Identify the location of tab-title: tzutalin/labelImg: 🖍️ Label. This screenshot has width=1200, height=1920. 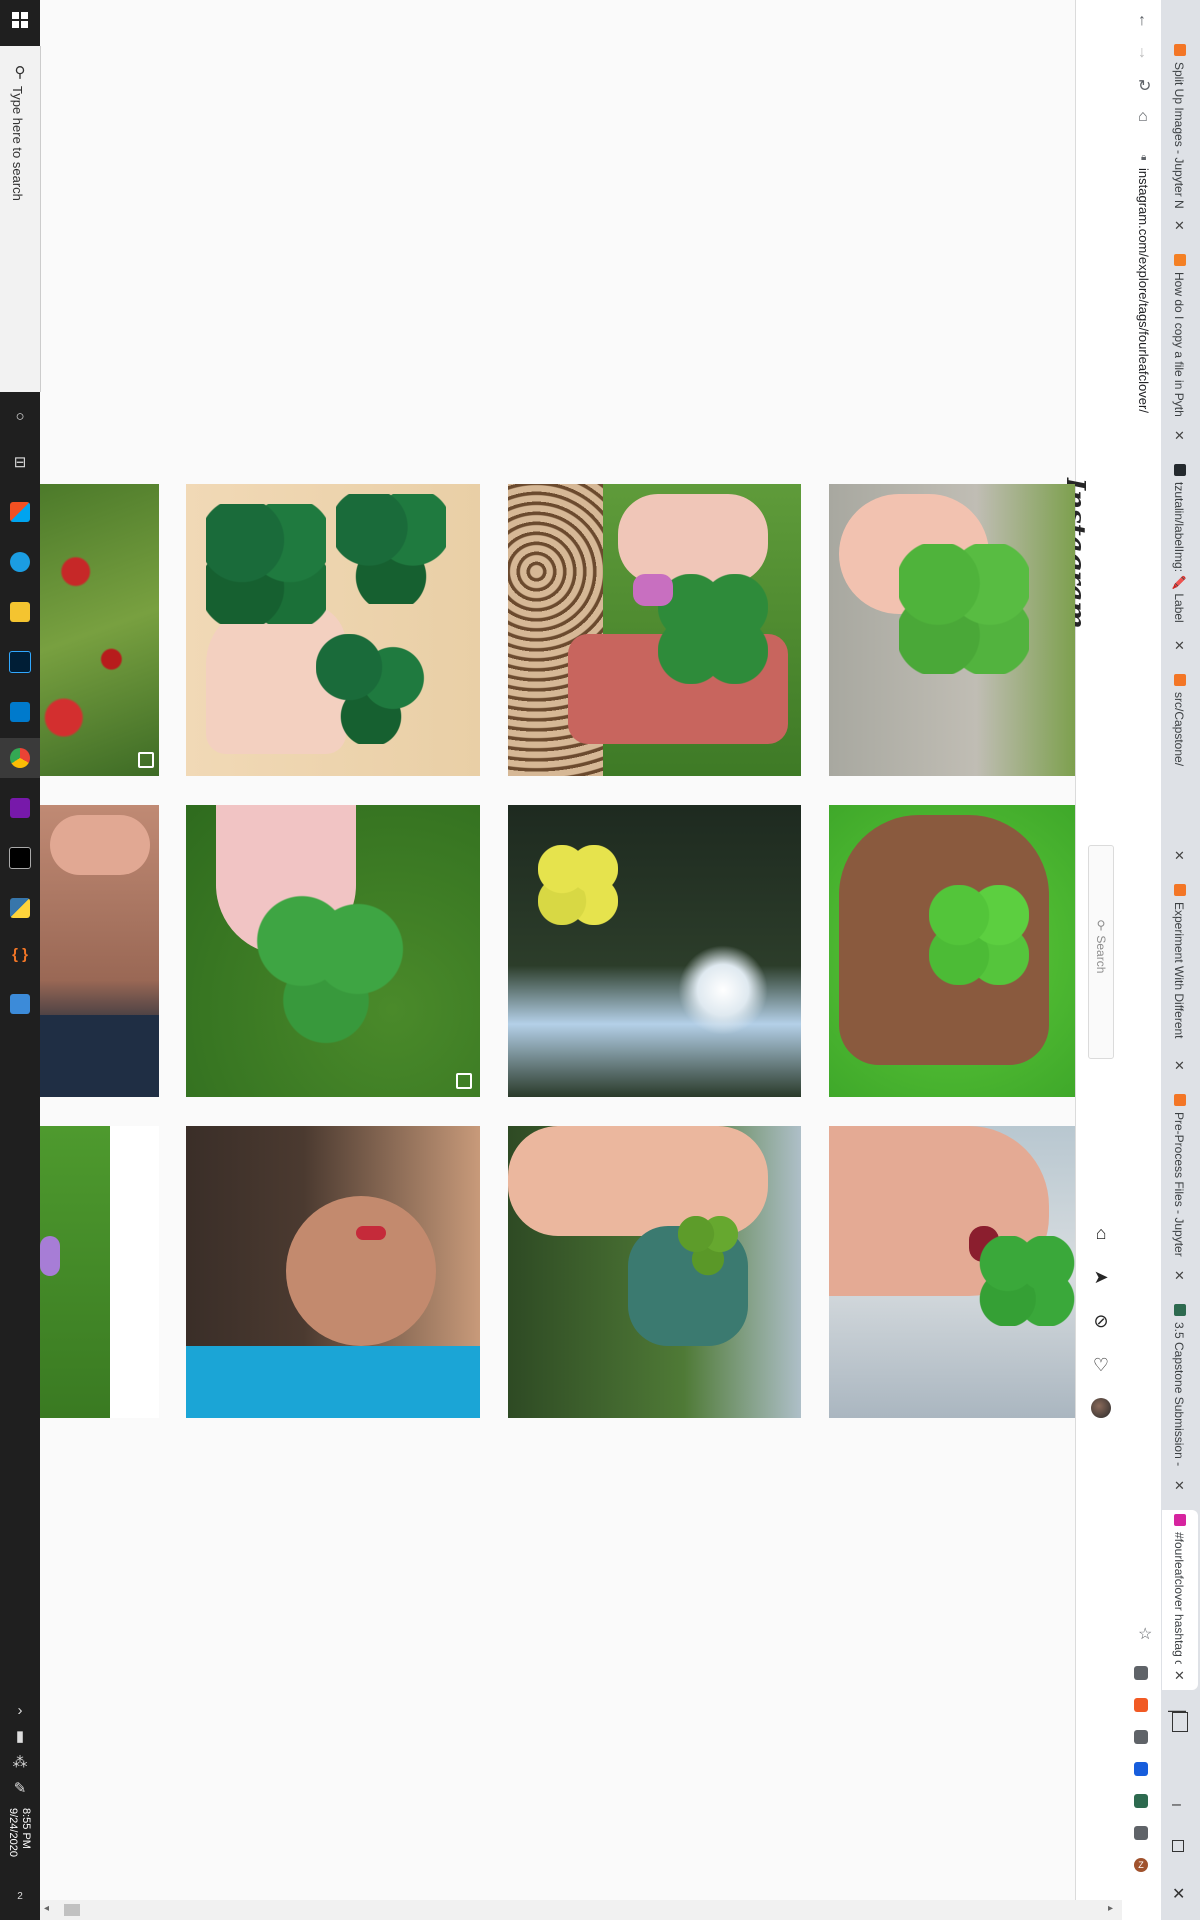
(1179, 552).